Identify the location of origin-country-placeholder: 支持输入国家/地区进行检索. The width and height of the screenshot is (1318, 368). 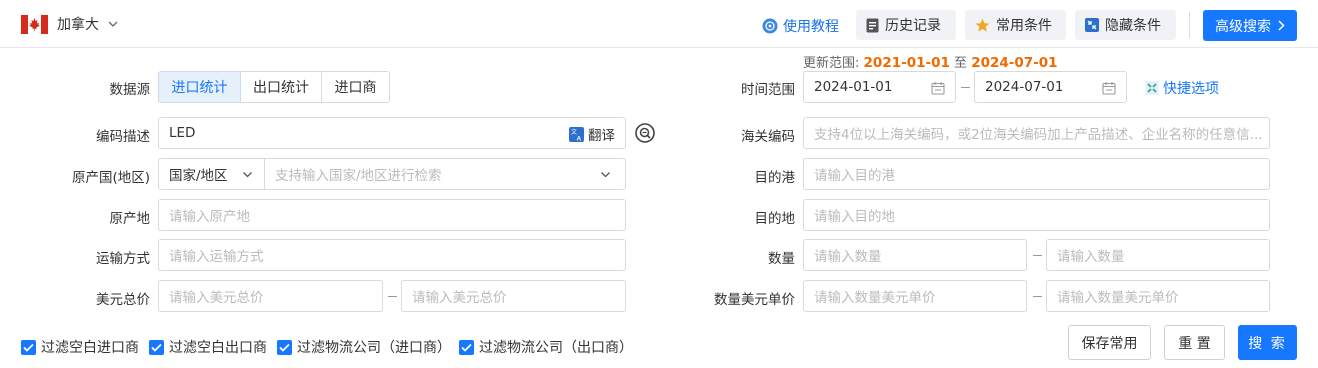
(358, 176).